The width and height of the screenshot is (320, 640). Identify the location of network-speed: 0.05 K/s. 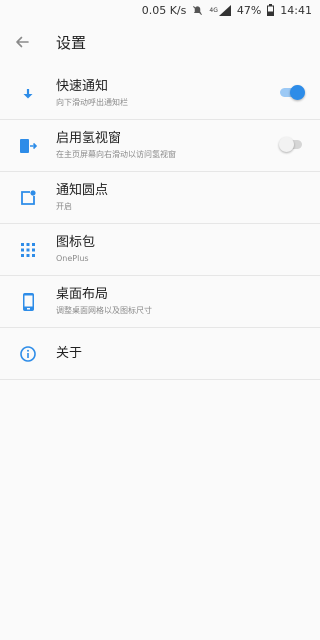
(164, 10).